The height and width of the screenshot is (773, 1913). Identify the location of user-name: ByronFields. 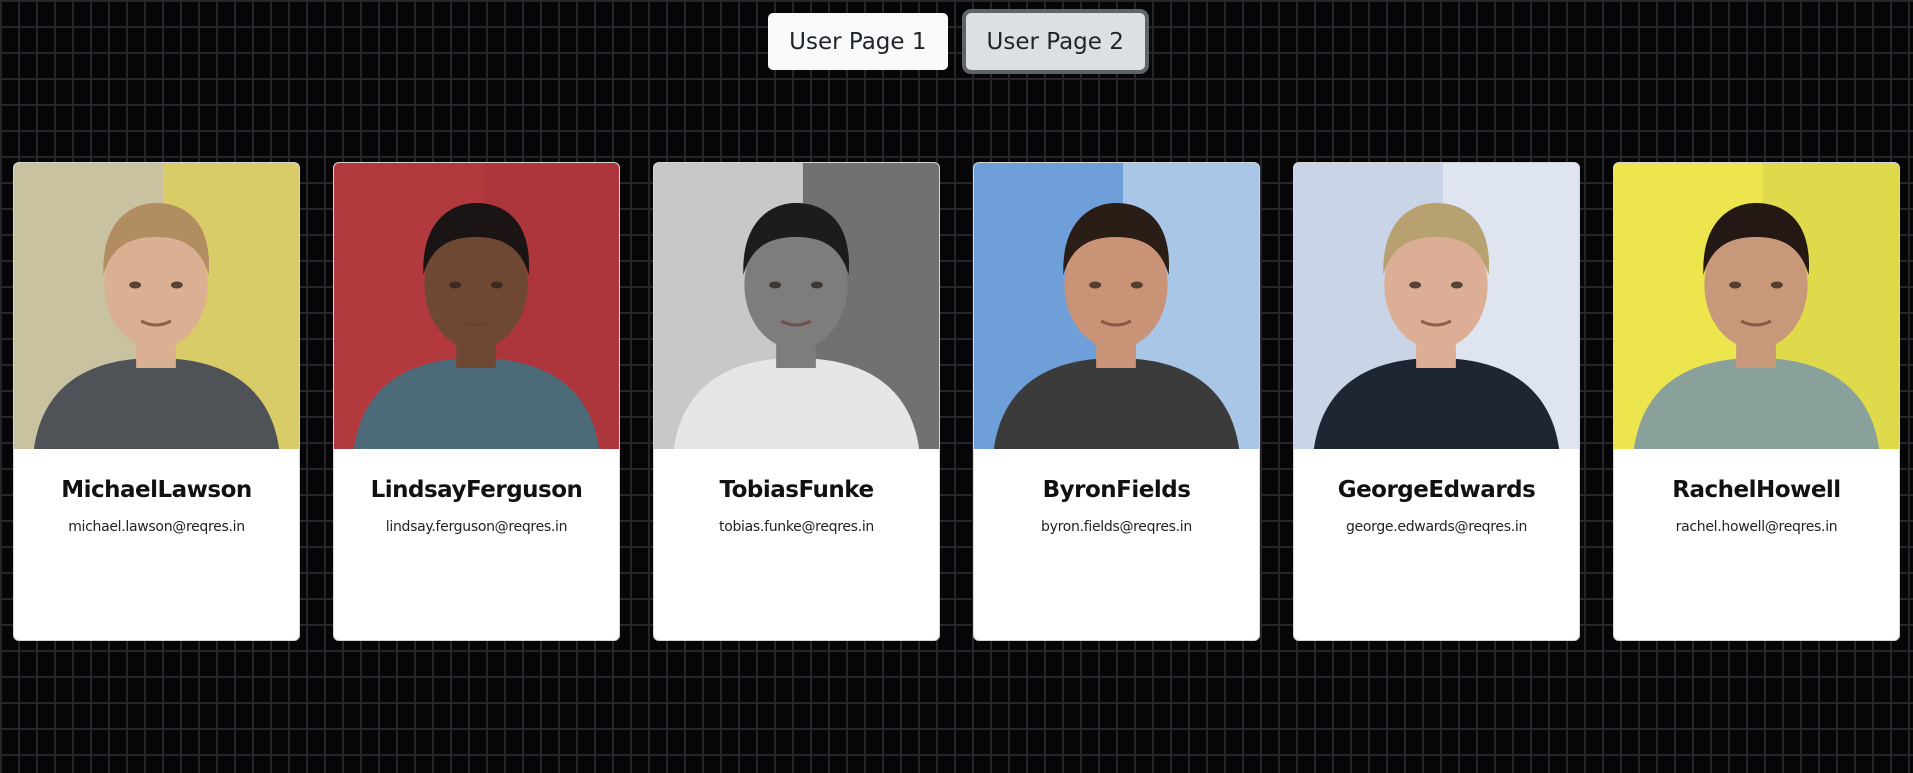
(1116, 490).